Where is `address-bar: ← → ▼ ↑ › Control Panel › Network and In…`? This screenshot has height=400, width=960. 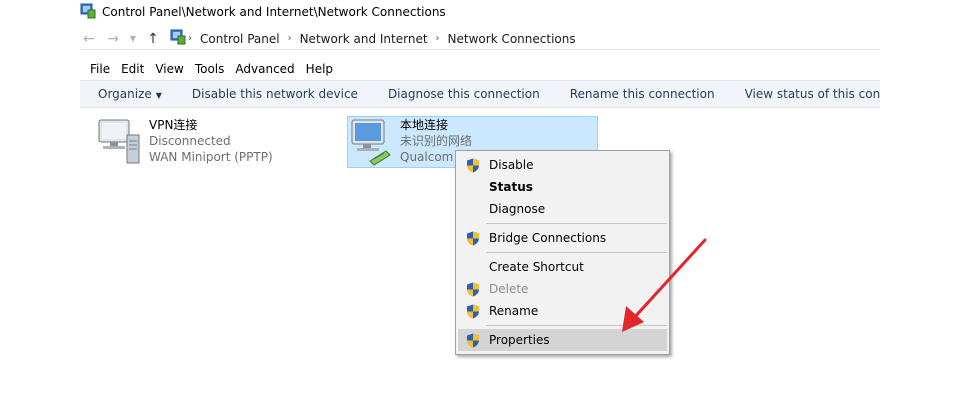 address-bar: ← → ▼ ↑ › Control Panel › Network and In… is located at coordinates (480, 39).